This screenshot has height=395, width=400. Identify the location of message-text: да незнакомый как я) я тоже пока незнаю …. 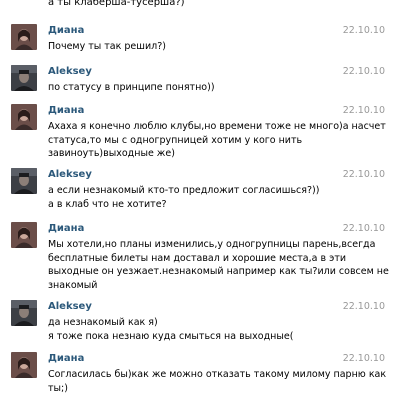
(213, 329).